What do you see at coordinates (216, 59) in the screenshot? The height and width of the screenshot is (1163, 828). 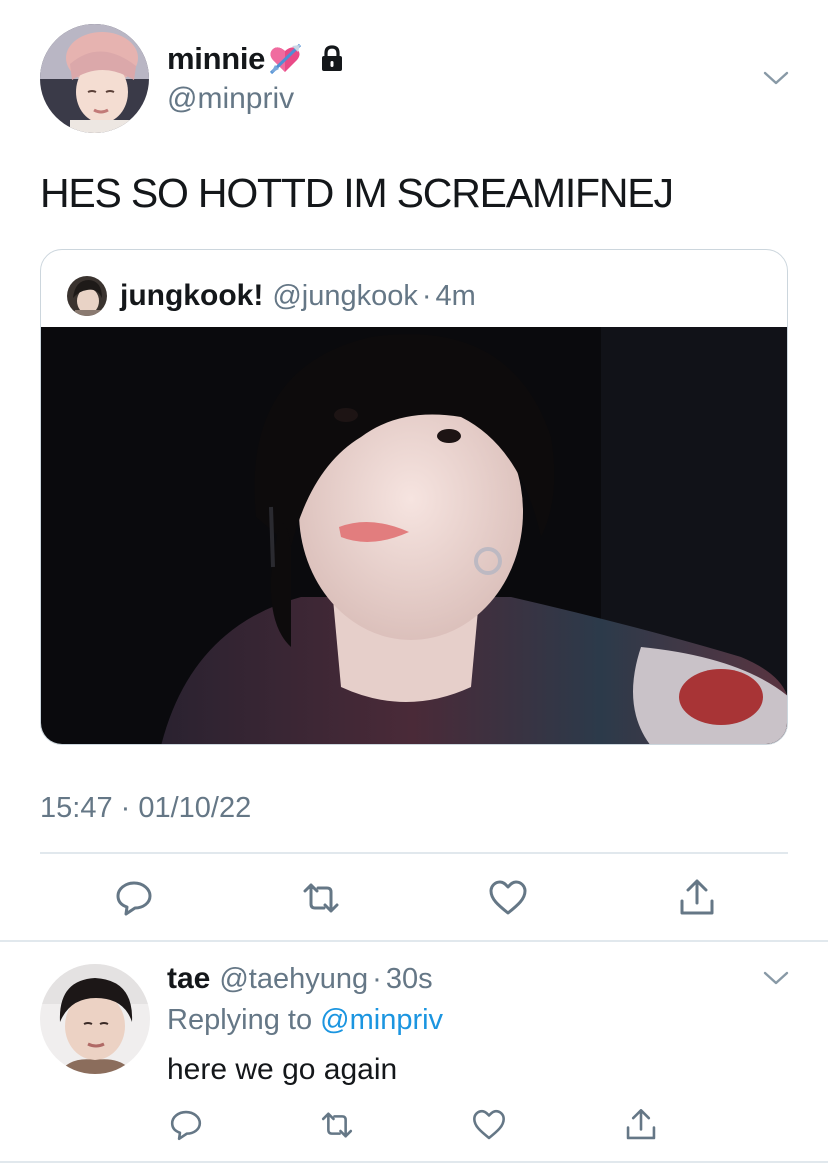 I see `display-name: minnie` at bounding box center [216, 59].